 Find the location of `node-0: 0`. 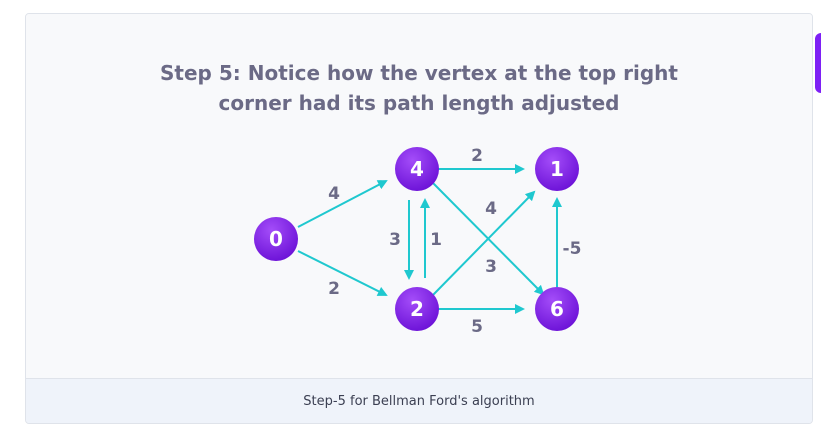

node-0: 0 is located at coordinates (276, 239).